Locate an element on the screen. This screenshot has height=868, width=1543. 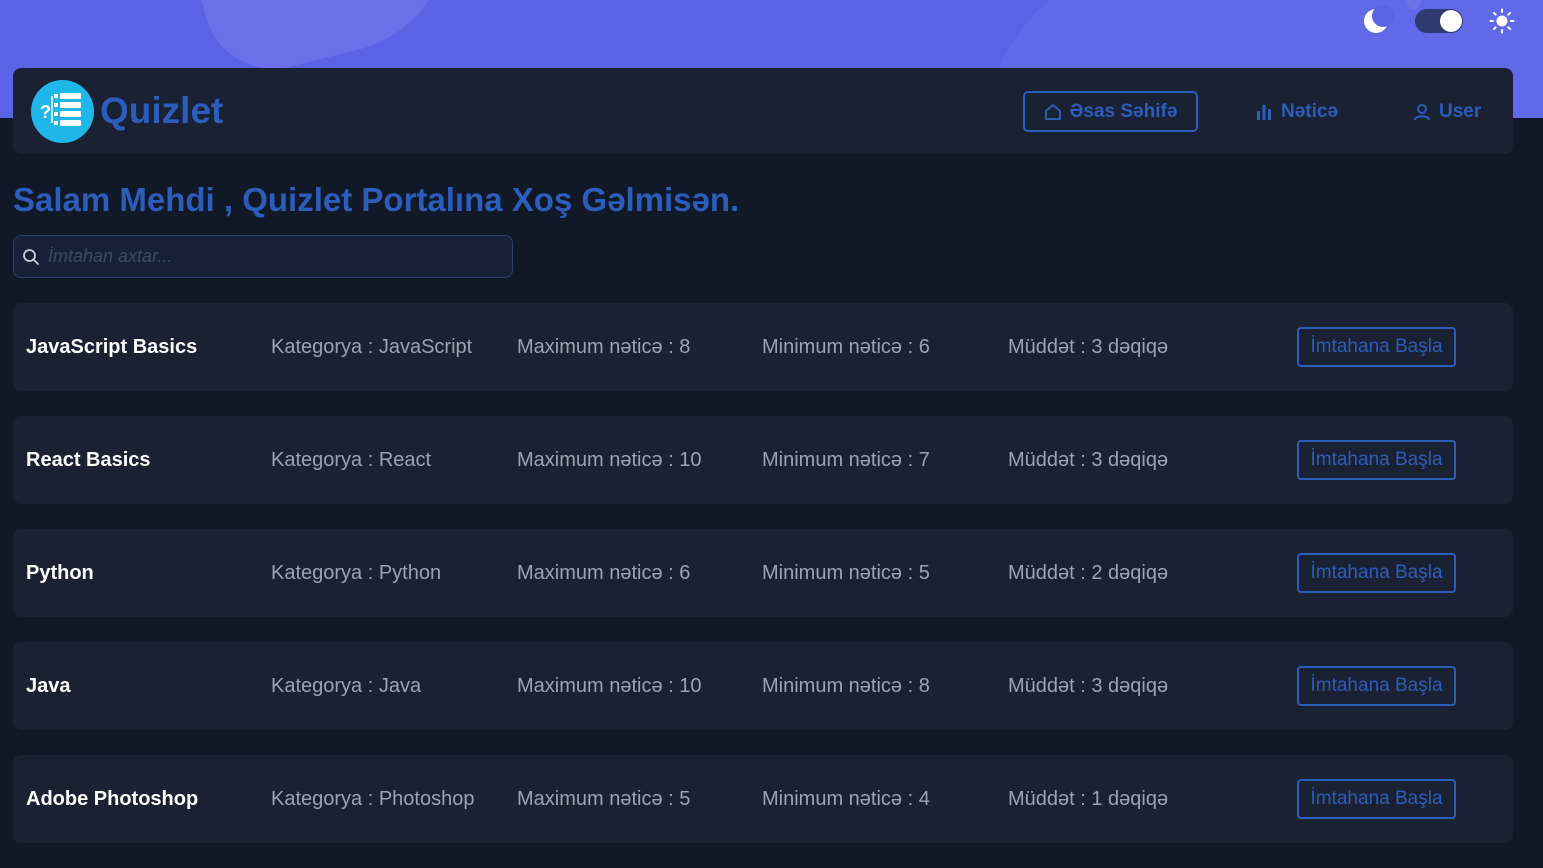
toggle-decoration is located at coordinates (1414, 4).